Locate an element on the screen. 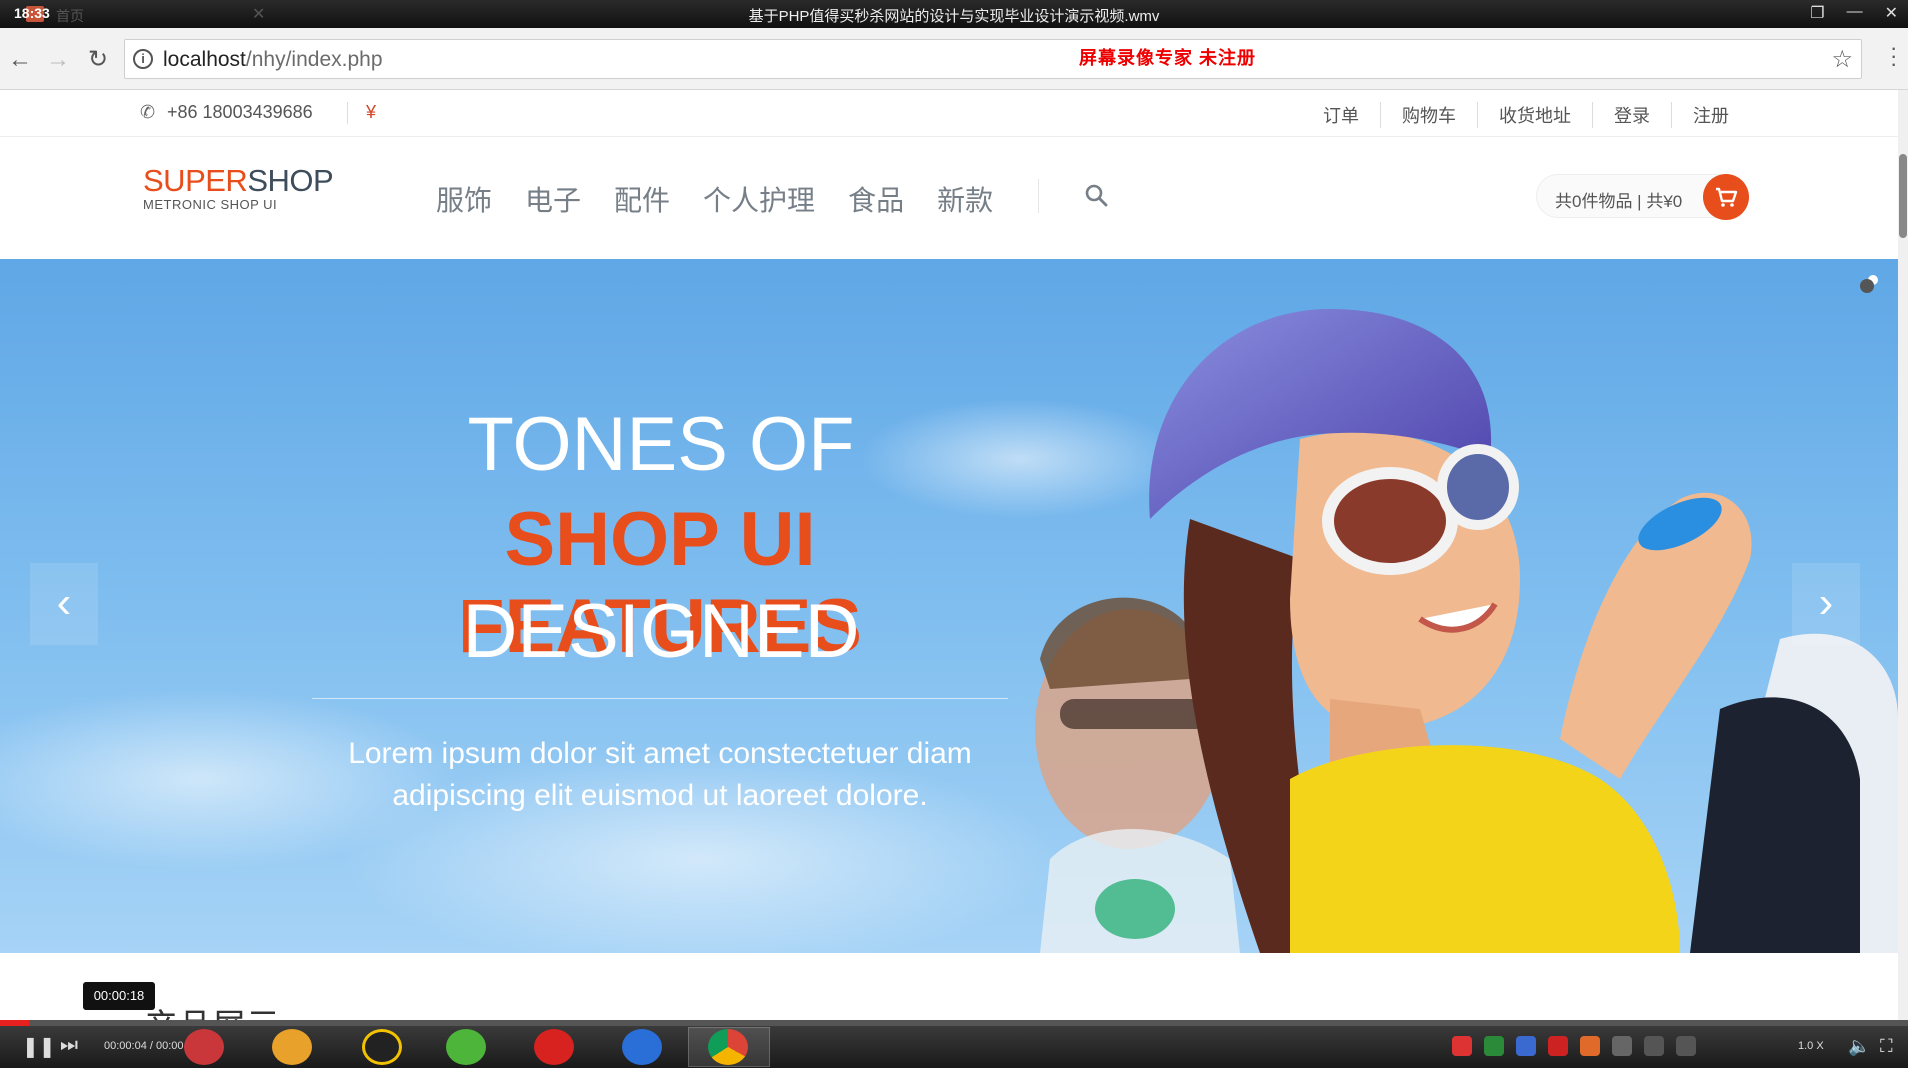 The height and width of the screenshot is (1068, 1908). phone-icon: ✆ is located at coordinates (148, 112).